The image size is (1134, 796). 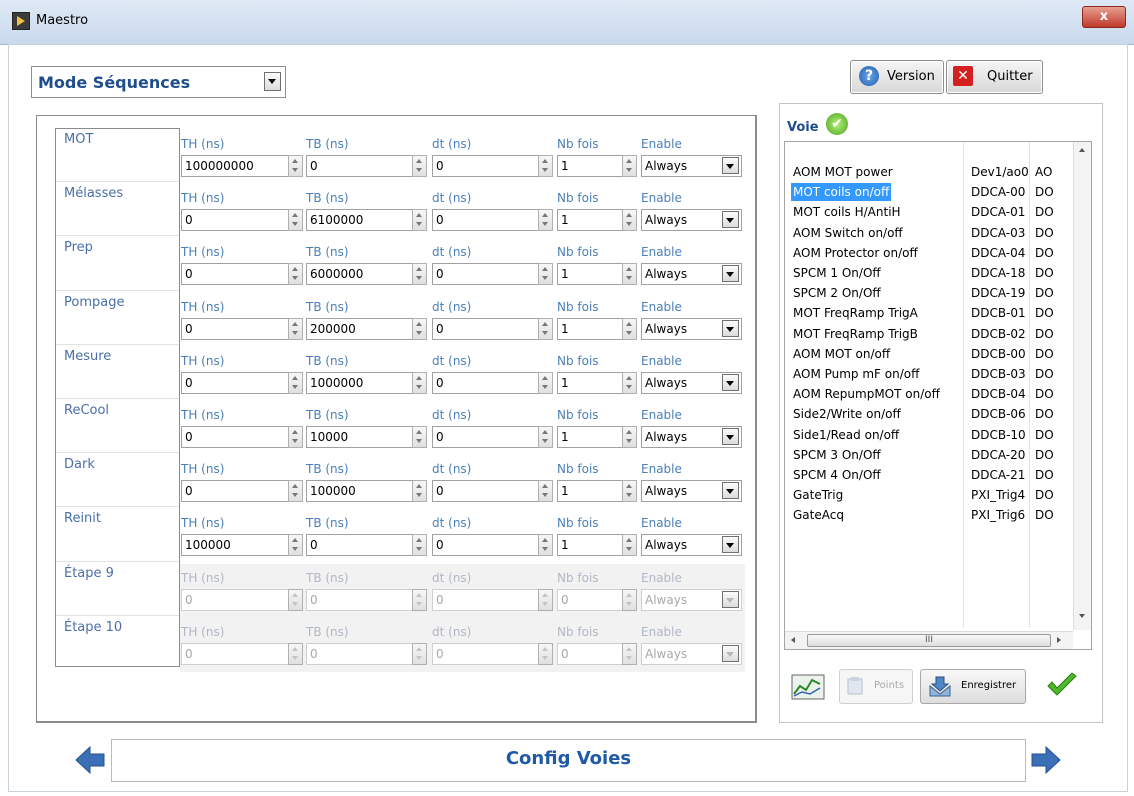 I want to click on voie-row: SPCM 1 On/Off DDCA-18 DO, so click(x=928, y=273).